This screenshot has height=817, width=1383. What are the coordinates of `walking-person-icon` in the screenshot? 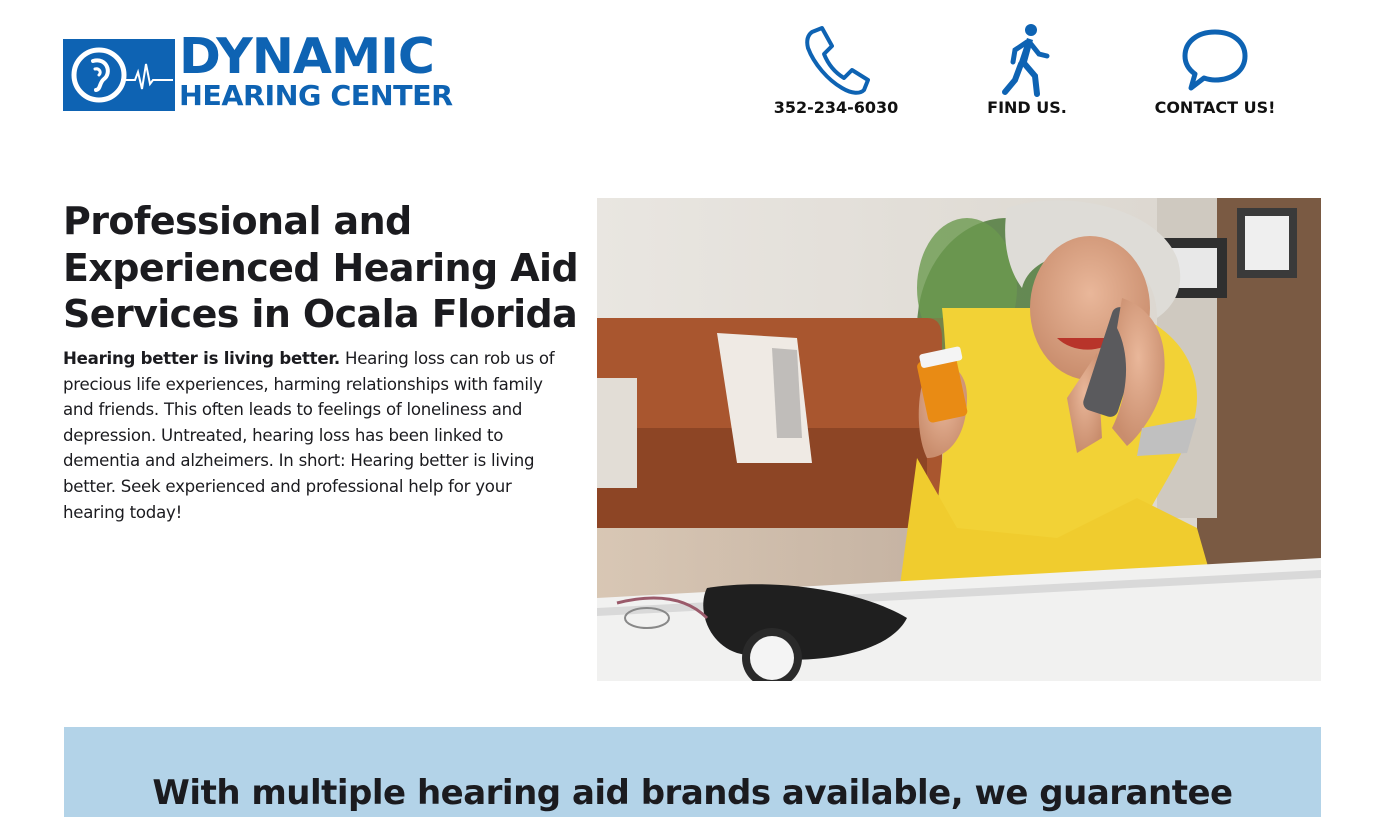 It's located at (1026, 60).